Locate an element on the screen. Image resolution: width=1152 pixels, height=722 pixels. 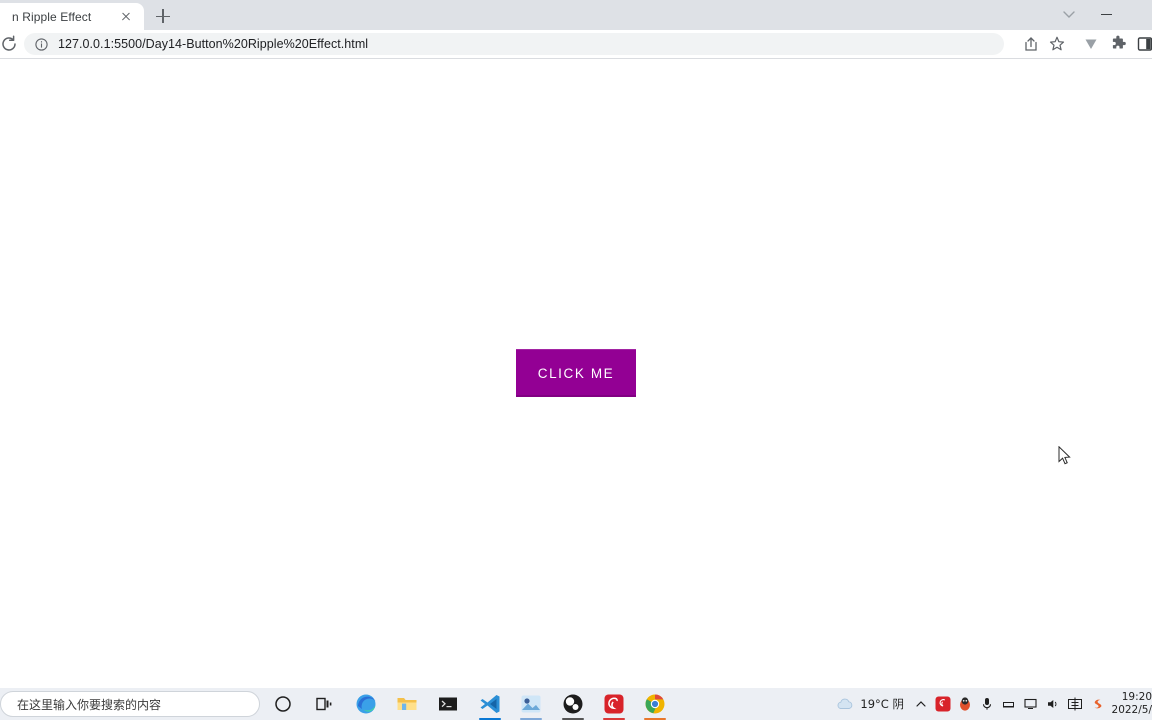
chrome-icon is located at coordinates (655, 705).